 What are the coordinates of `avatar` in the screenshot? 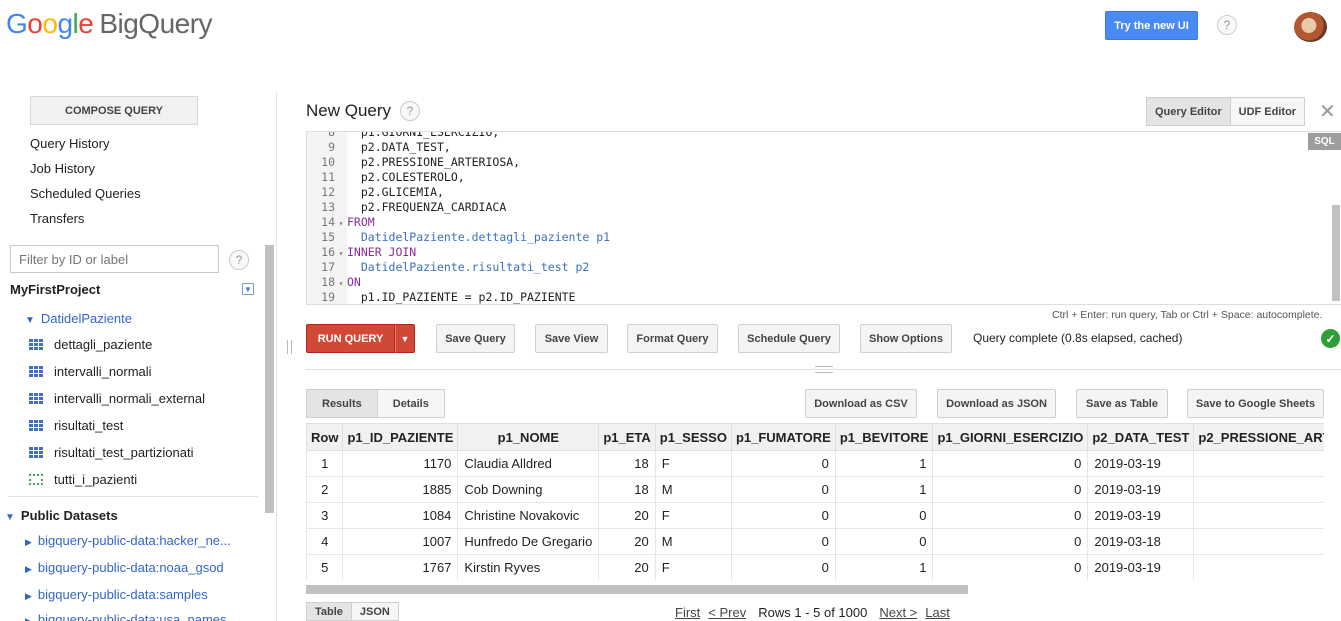 It's located at (1310, 27).